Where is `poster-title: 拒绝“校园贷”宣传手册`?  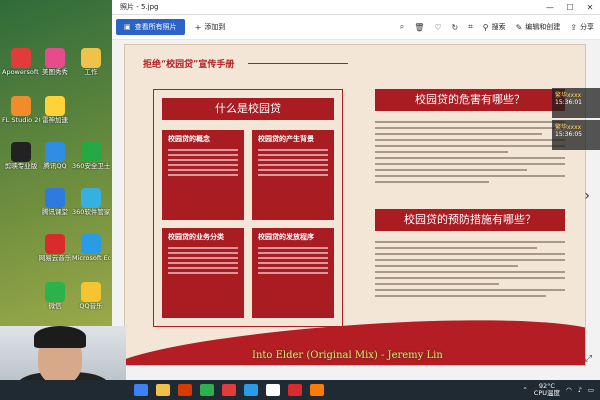 poster-title: 拒绝“校园贷”宣传手册 is located at coordinates (246, 63).